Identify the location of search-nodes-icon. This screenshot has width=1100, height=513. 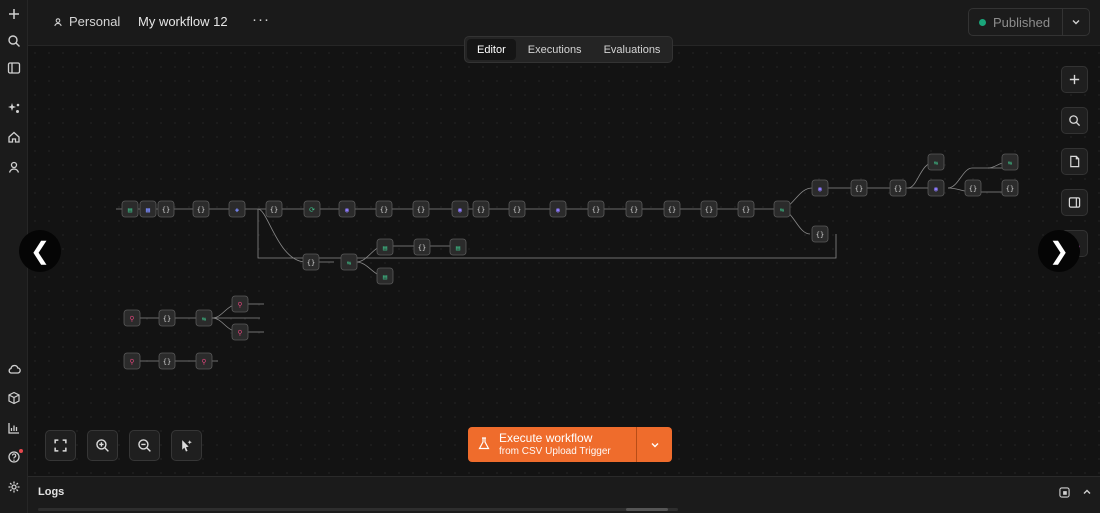
(1074, 120).